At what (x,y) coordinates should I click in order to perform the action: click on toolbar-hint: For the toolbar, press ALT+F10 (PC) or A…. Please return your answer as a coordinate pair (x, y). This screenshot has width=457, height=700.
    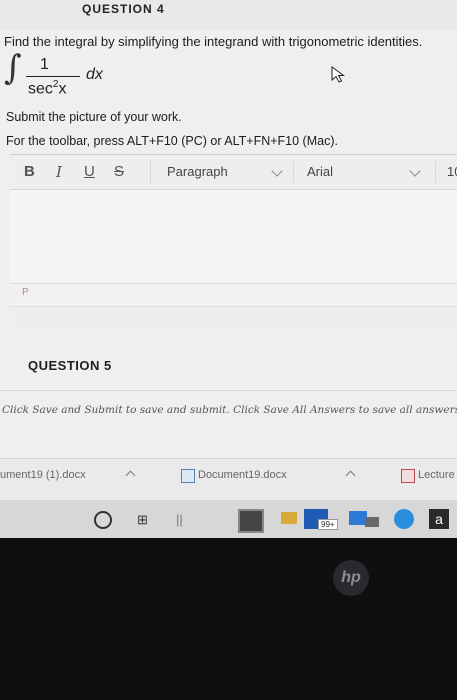
    Looking at the image, I should click on (172, 141).